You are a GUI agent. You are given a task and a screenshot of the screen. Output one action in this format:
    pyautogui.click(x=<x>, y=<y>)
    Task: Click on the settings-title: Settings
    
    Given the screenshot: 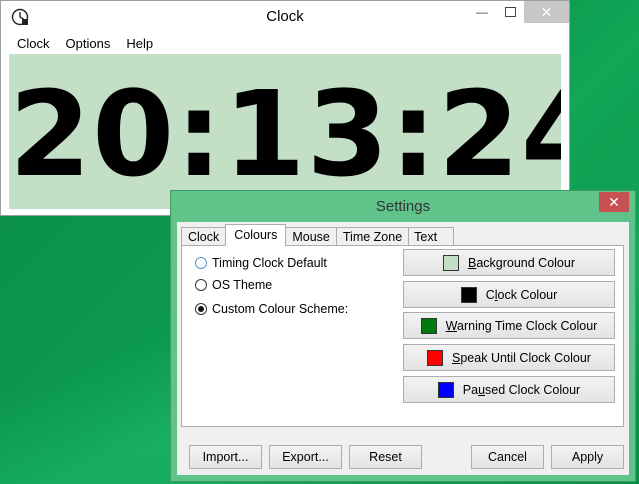 What is the action you would take?
    pyautogui.click(x=403, y=206)
    